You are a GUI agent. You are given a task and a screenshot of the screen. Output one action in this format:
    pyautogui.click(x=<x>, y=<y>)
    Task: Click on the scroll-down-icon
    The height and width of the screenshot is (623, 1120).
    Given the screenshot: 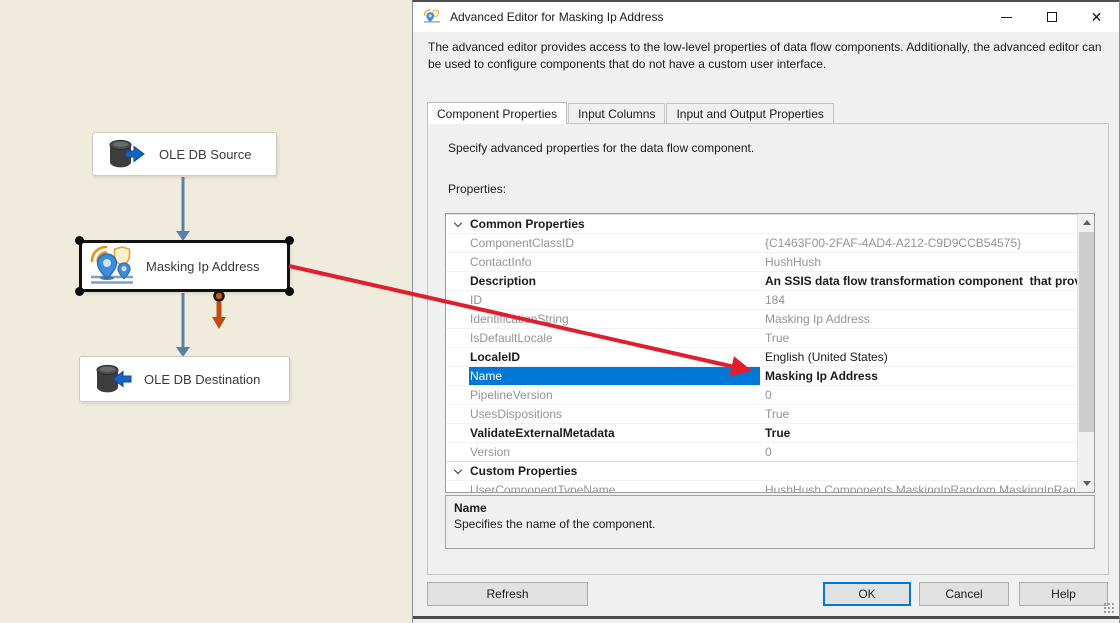 What is the action you would take?
    pyautogui.click(x=1086, y=483)
    